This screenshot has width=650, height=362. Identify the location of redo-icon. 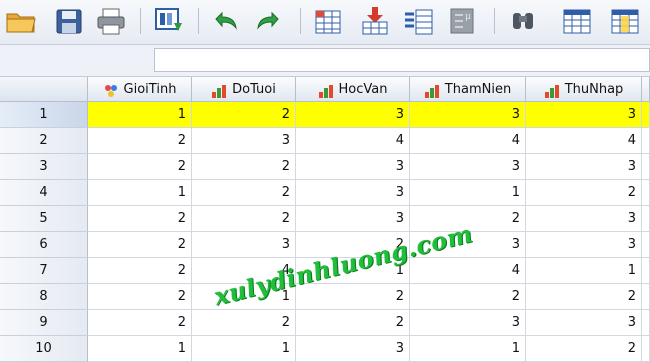
(269, 21).